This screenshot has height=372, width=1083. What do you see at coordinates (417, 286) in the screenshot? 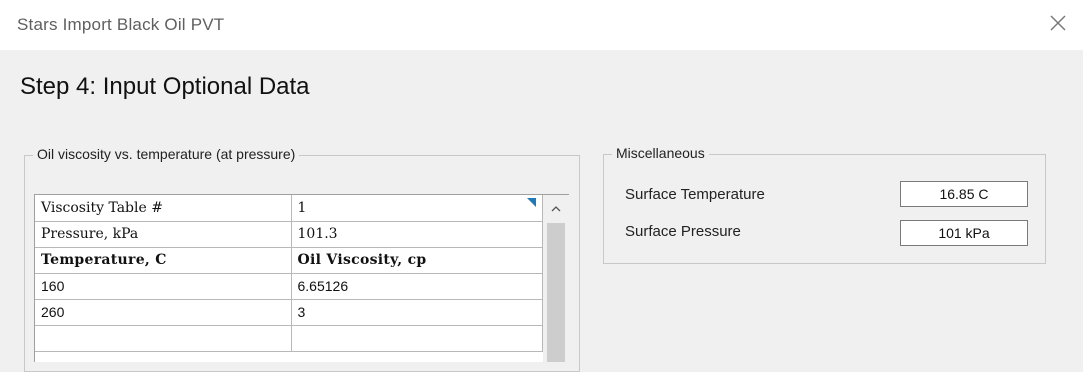
I see `viscosity-cell: 6.65126` at bounding box center [417, 286].